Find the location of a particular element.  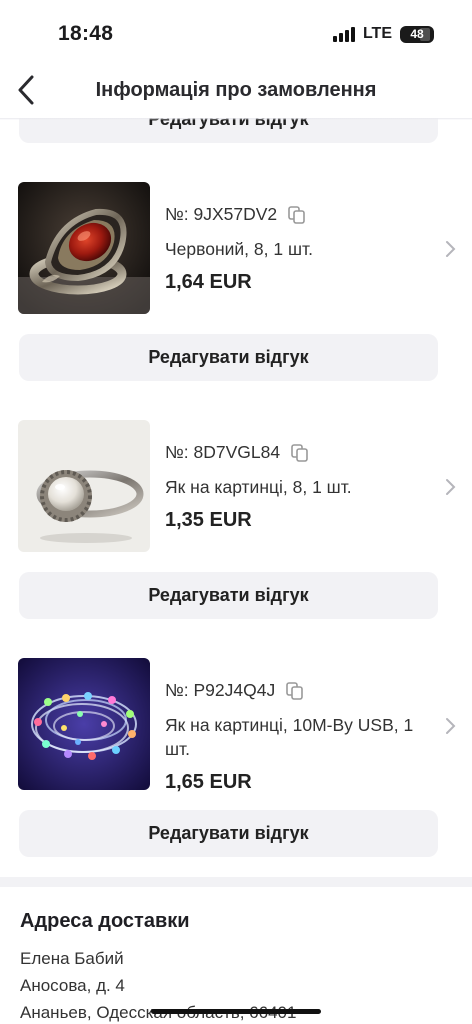

order-number-text: №: 9JX57DV2 is located at coordinates (221, 214).